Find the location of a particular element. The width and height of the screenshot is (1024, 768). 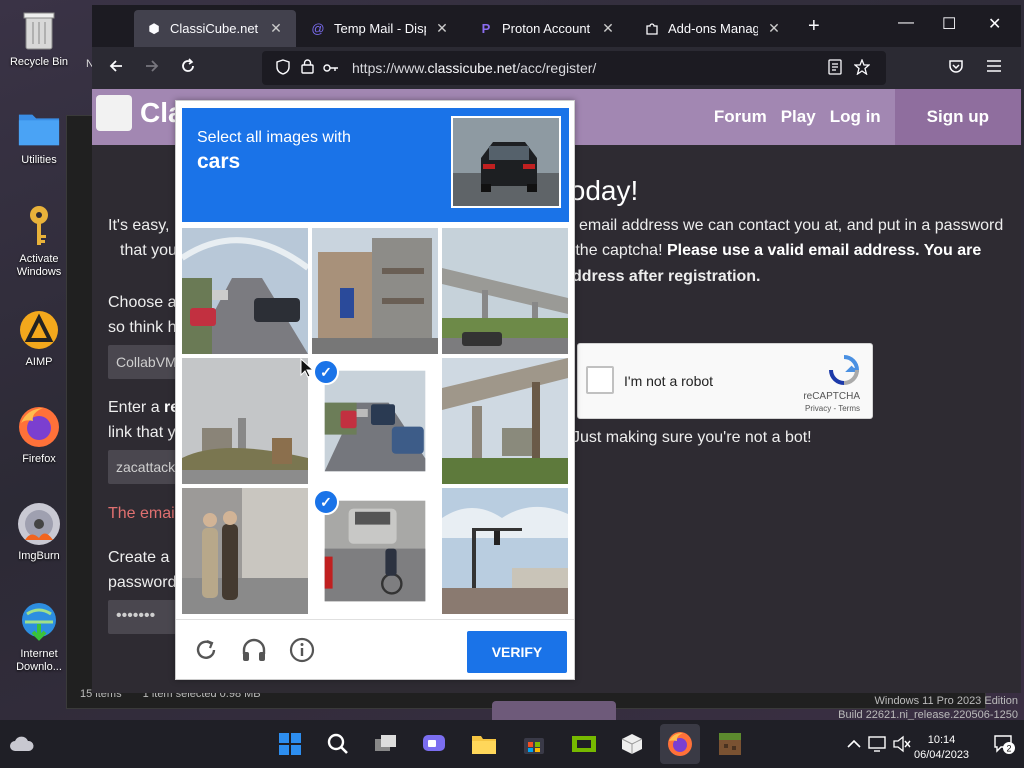

tile-street-trees is located at coordinates (245, 421).